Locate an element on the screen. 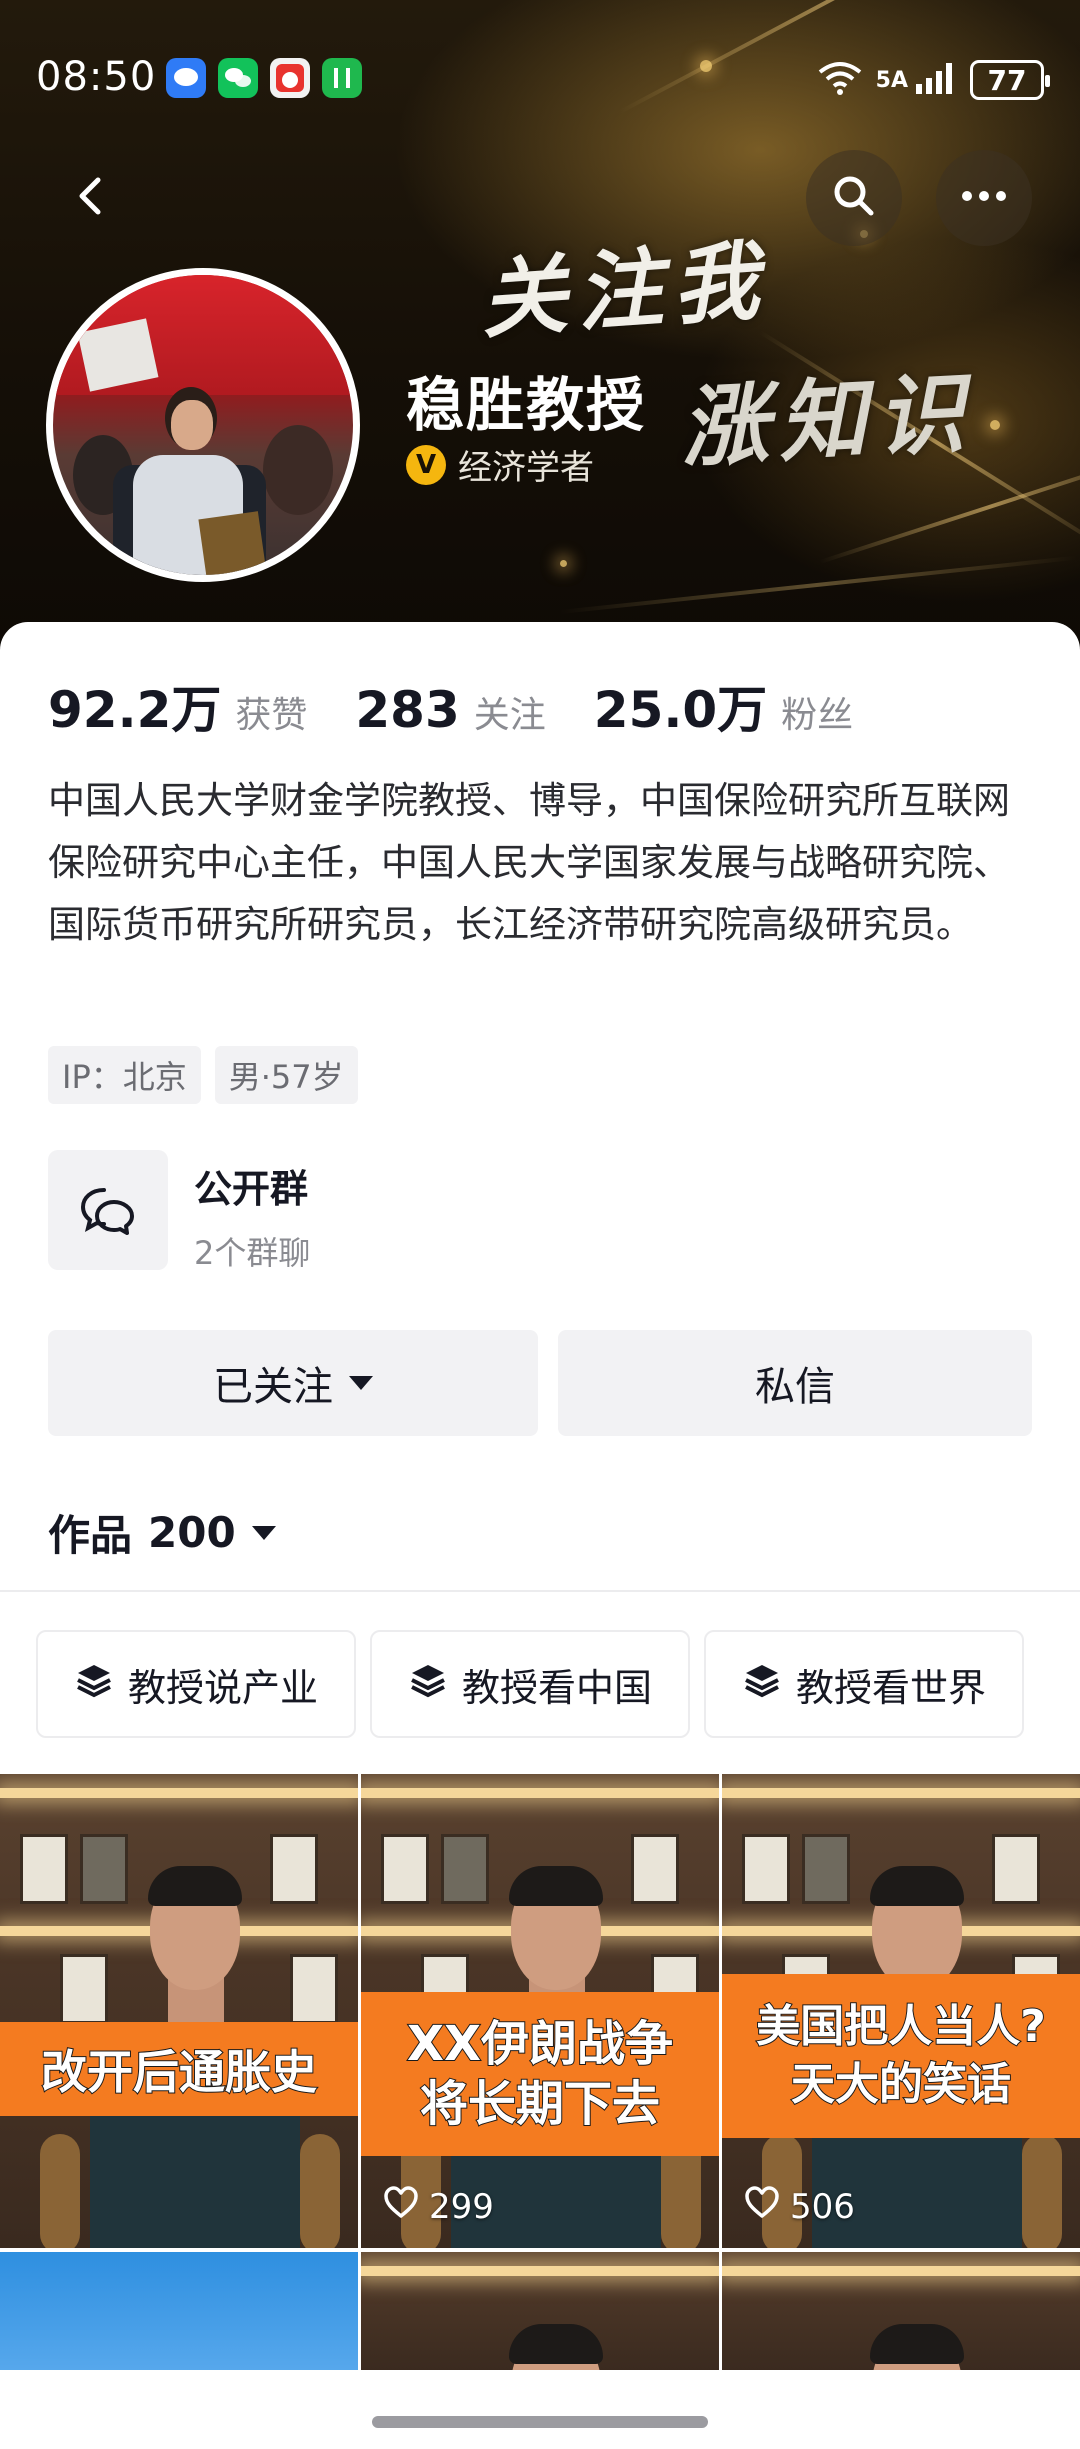 This screenshot has height=2449, width=1080. public-group-entry: 公开群 2个群聊 is located at coordinates (348, 1211).